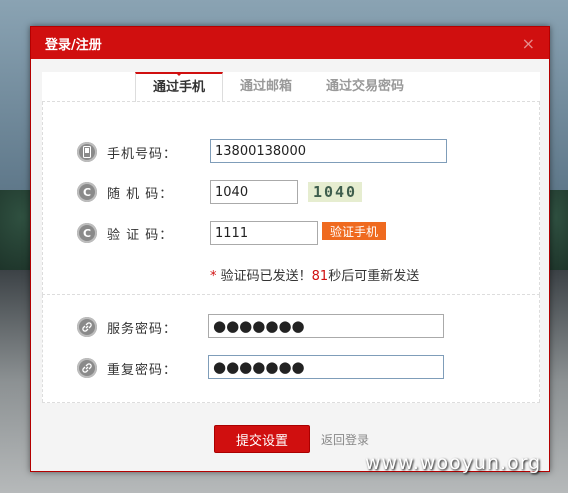 This screenshot has width=568, height=493. What do you see at coordinates (142, 370) in the screenshot?
I see `repeat-password-label: 重复密码：` at bounding box center [142, 370].